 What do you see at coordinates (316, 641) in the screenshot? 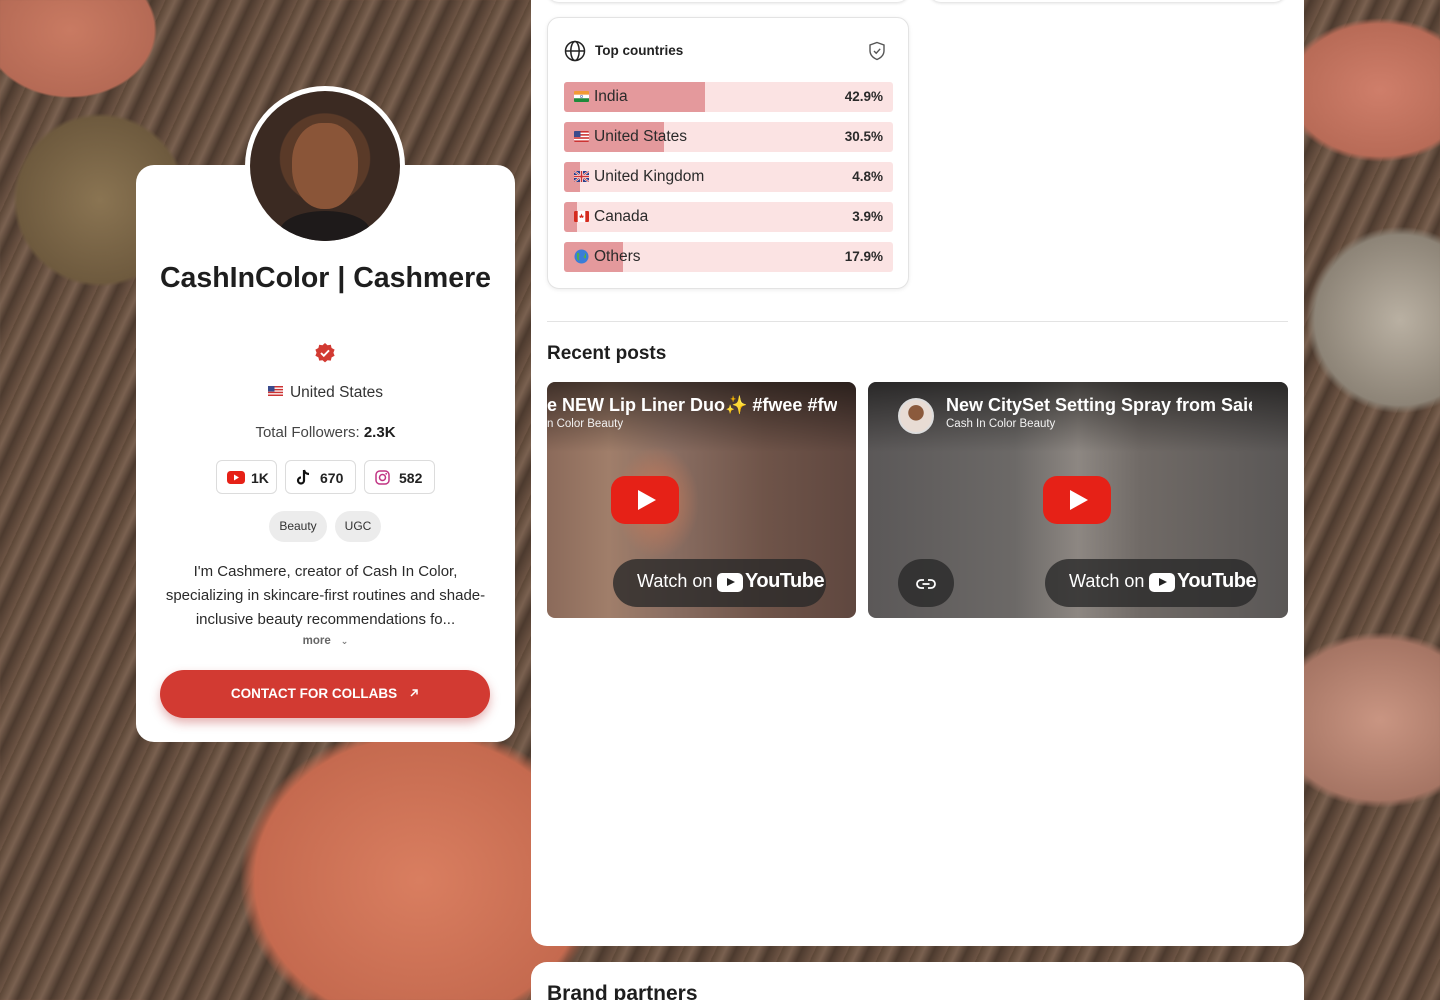
I see `more-label: more` at bounding box center [316, 641].